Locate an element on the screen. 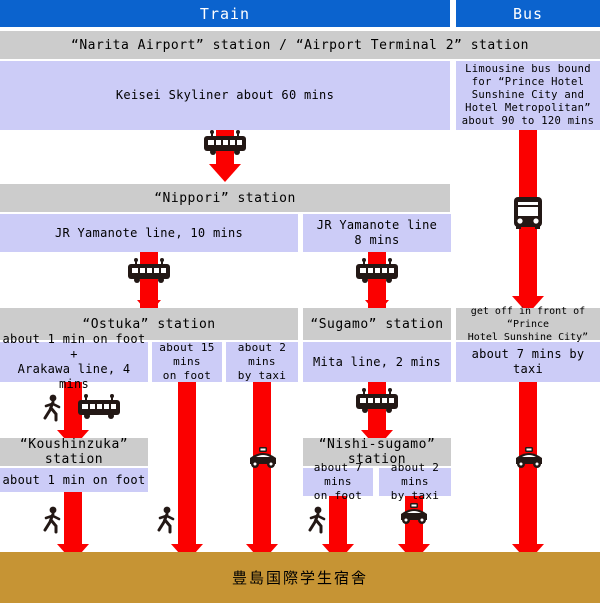 This screenshot has width=600, height=603. column-header-bus-label: Bus is located at coordinates (528, 13).